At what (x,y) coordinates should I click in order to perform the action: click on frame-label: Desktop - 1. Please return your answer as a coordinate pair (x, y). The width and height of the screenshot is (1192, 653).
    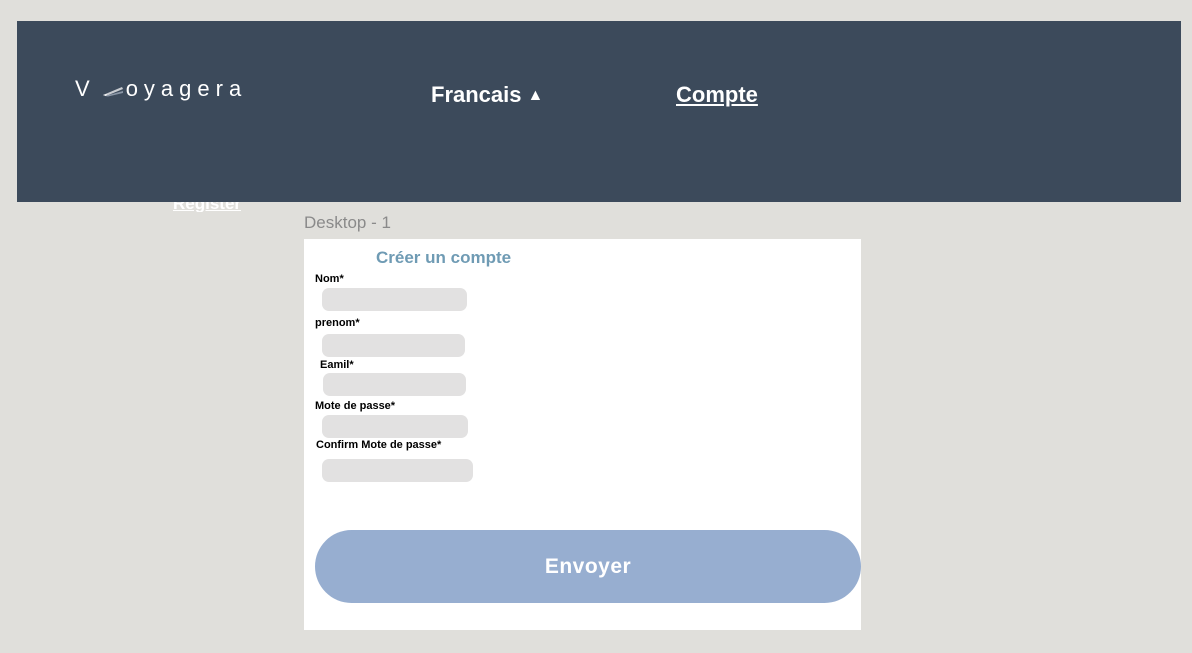
    Looking at the image, I should click on (347, 222).